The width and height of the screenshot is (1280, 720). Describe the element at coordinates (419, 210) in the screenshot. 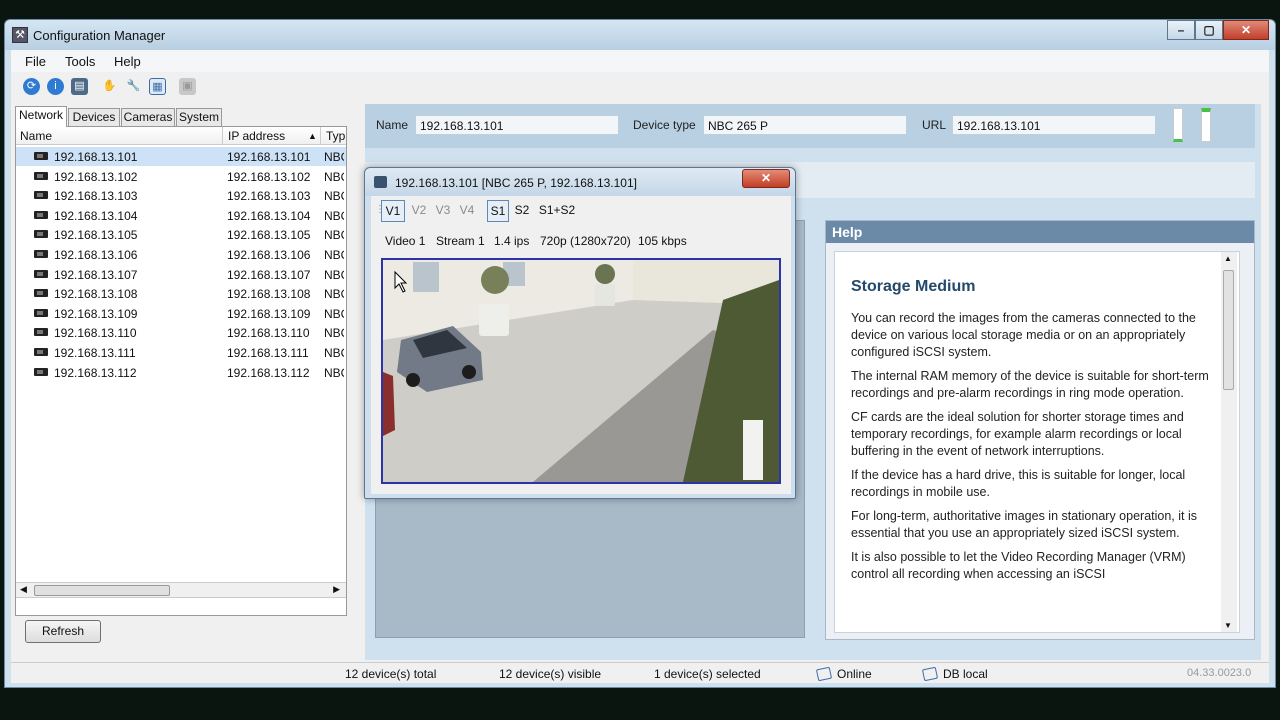

I see `video-2-button: V2` at that location.